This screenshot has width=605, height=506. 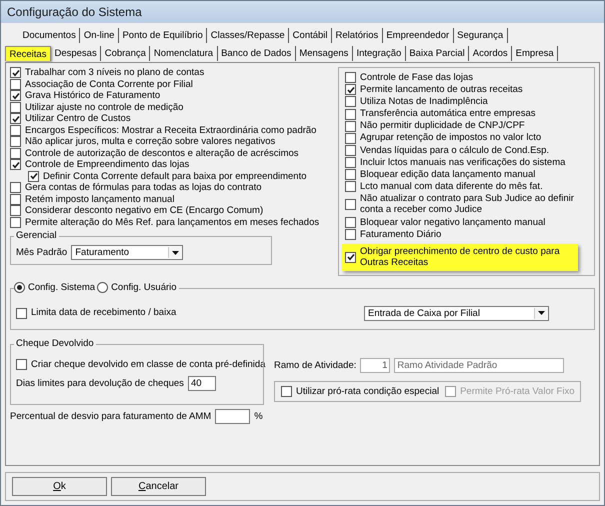 I want to click on input-field: 1, so click(x=375, y=365).